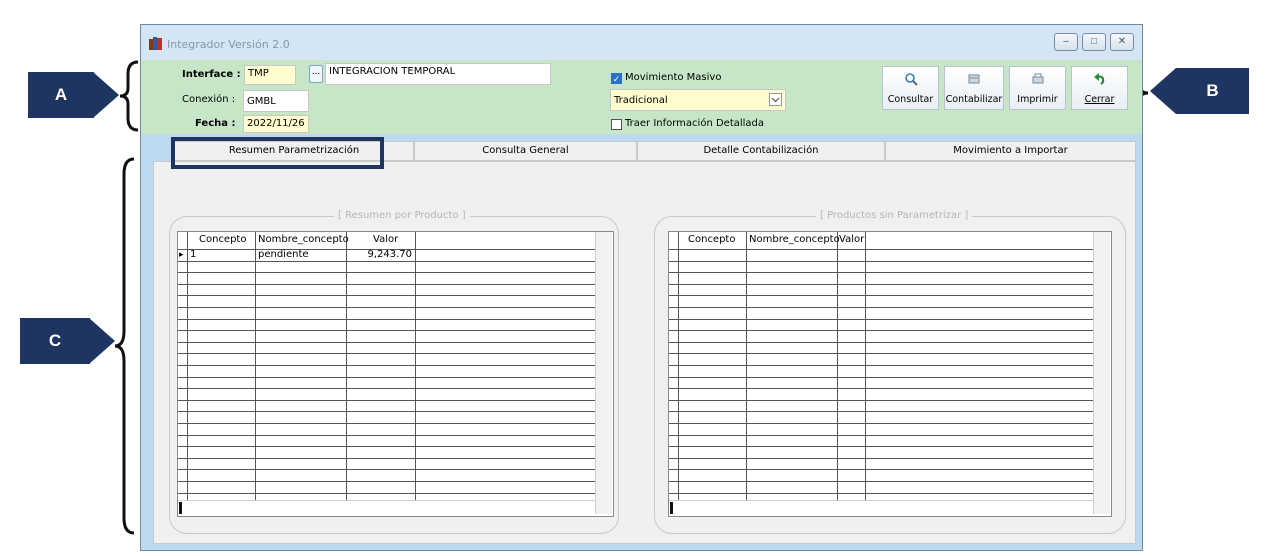 This screenshot has width=1266, height=556. Describe the element at coordinates (910, 80) in the screenshot. I see `magnifier-icon` at that location.